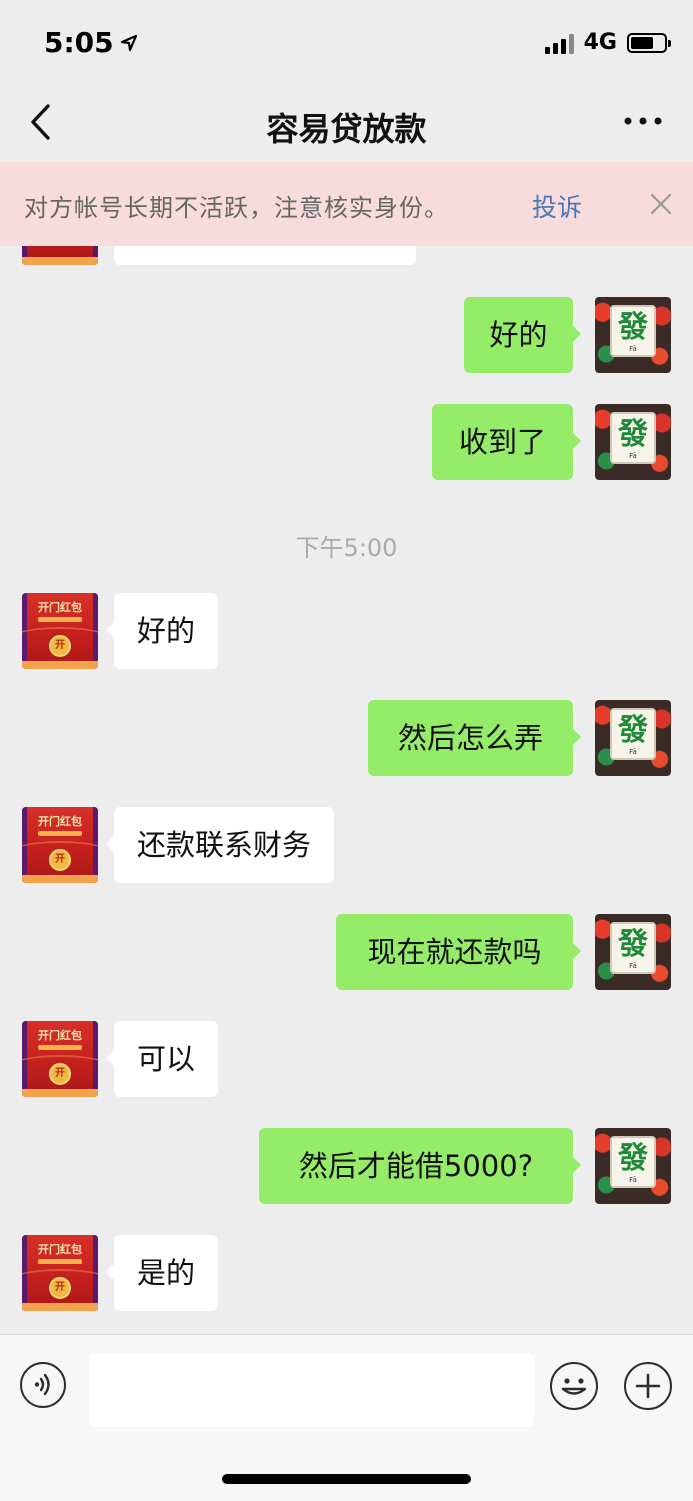 The image size is (693, 1501). I want to click on message-text: 然后怎么弄, so click(470, 738).